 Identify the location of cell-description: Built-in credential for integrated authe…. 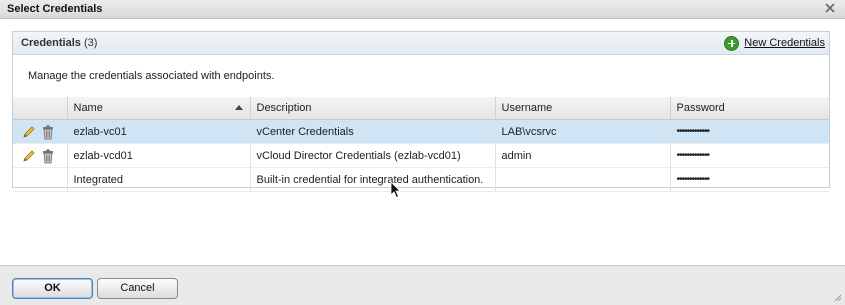
(373, 179).